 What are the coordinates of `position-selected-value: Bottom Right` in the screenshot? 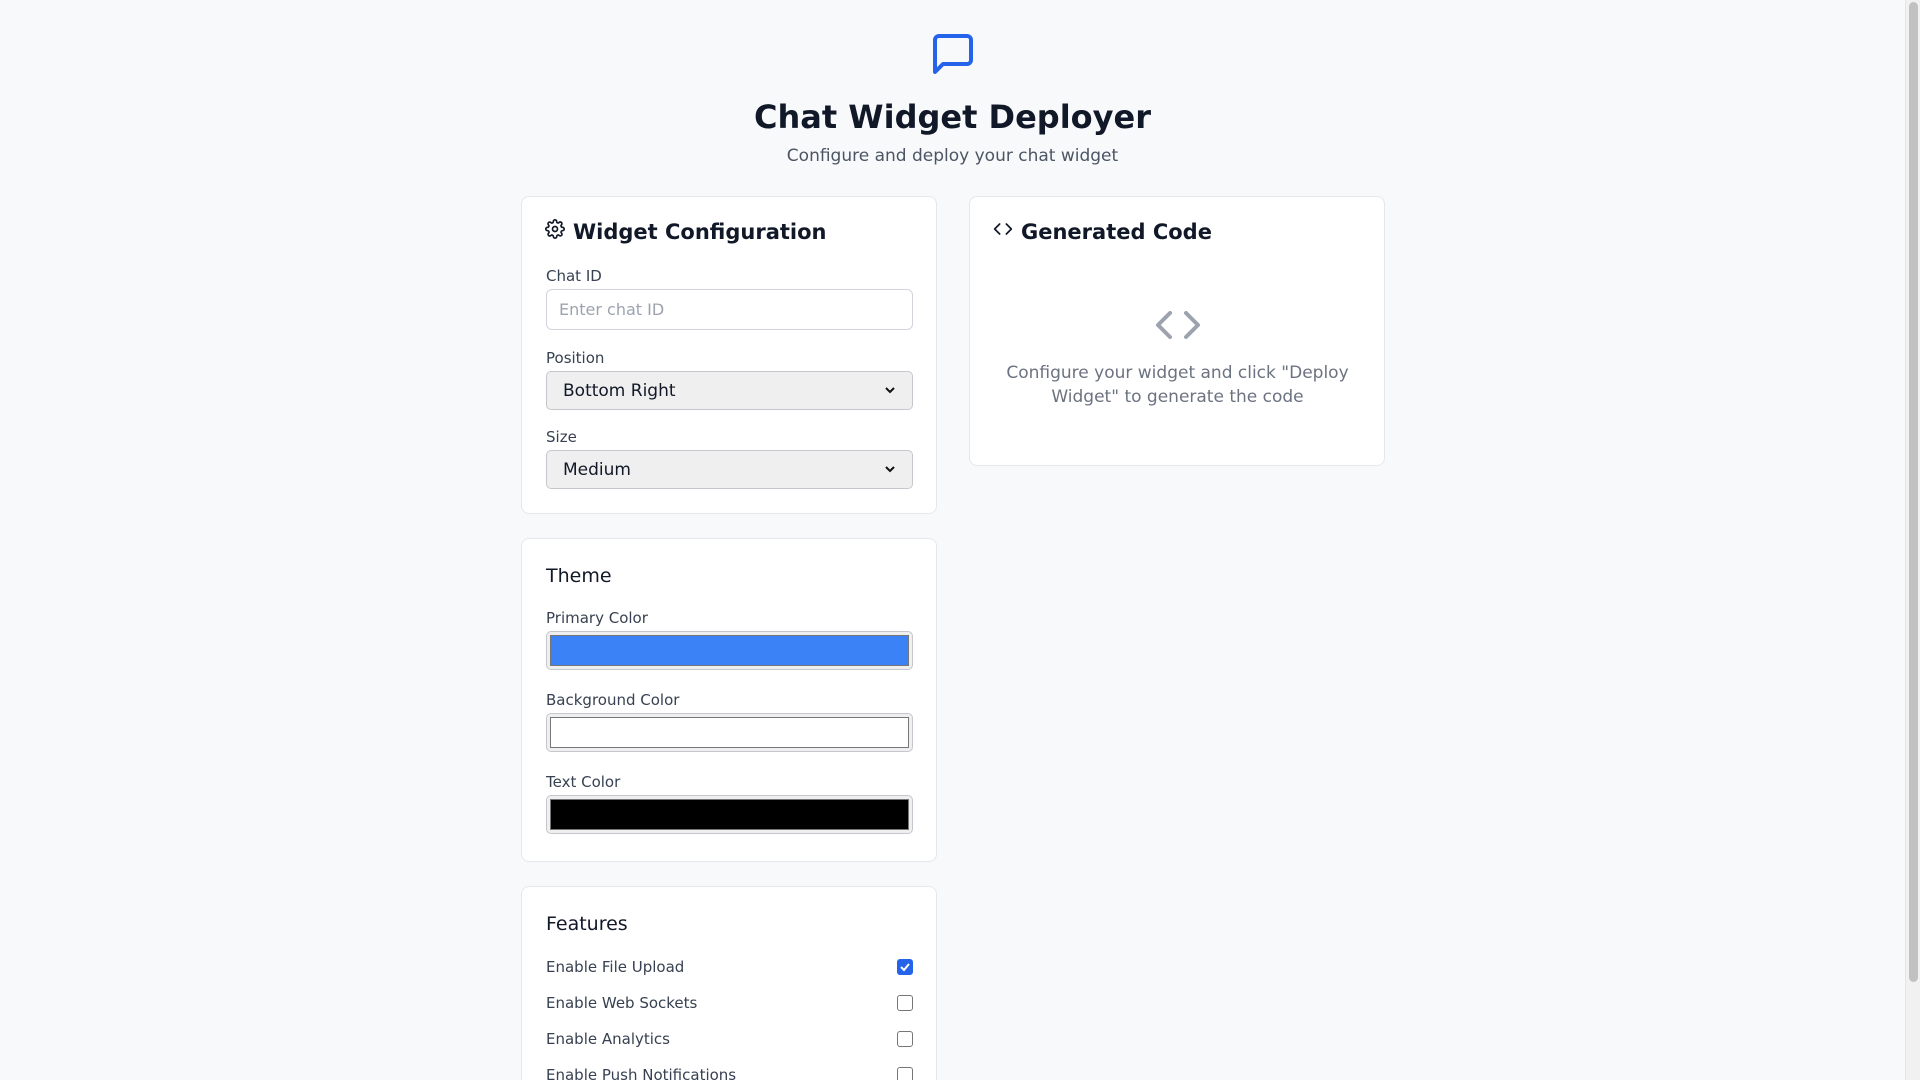 It's located at (619, 390).